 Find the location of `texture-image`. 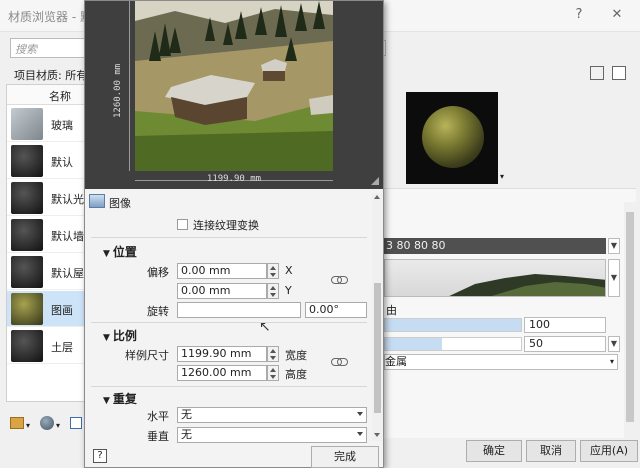

texture-image is located at coordinates (234, 86).